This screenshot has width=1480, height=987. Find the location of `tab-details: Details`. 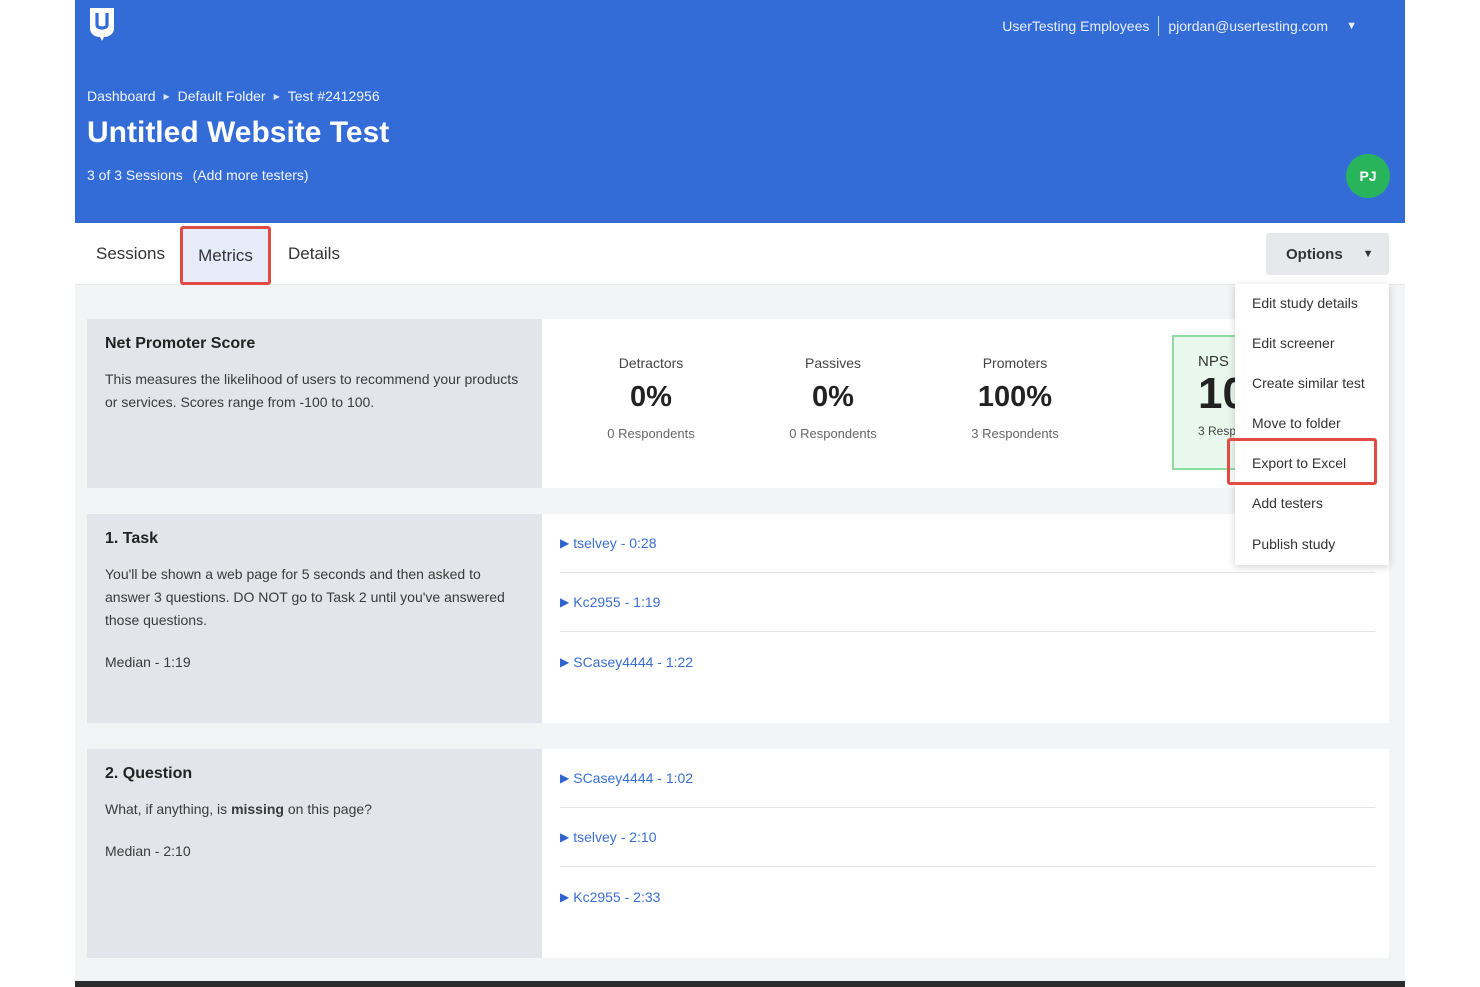

tab-details: Details is located at coordinates (314, 254).